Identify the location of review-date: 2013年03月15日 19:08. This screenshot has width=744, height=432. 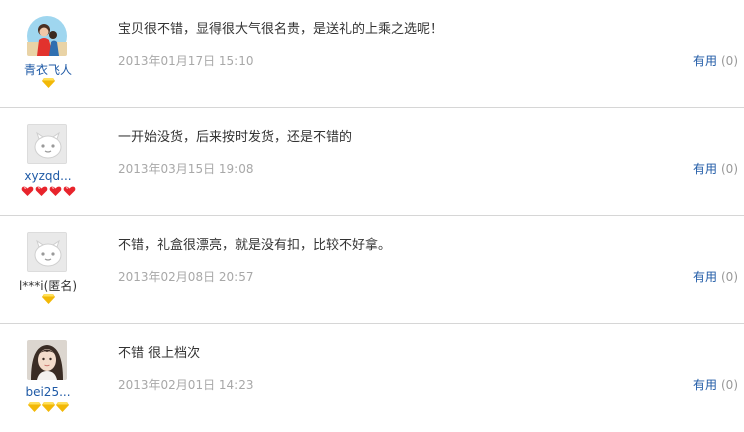
(186, 169).